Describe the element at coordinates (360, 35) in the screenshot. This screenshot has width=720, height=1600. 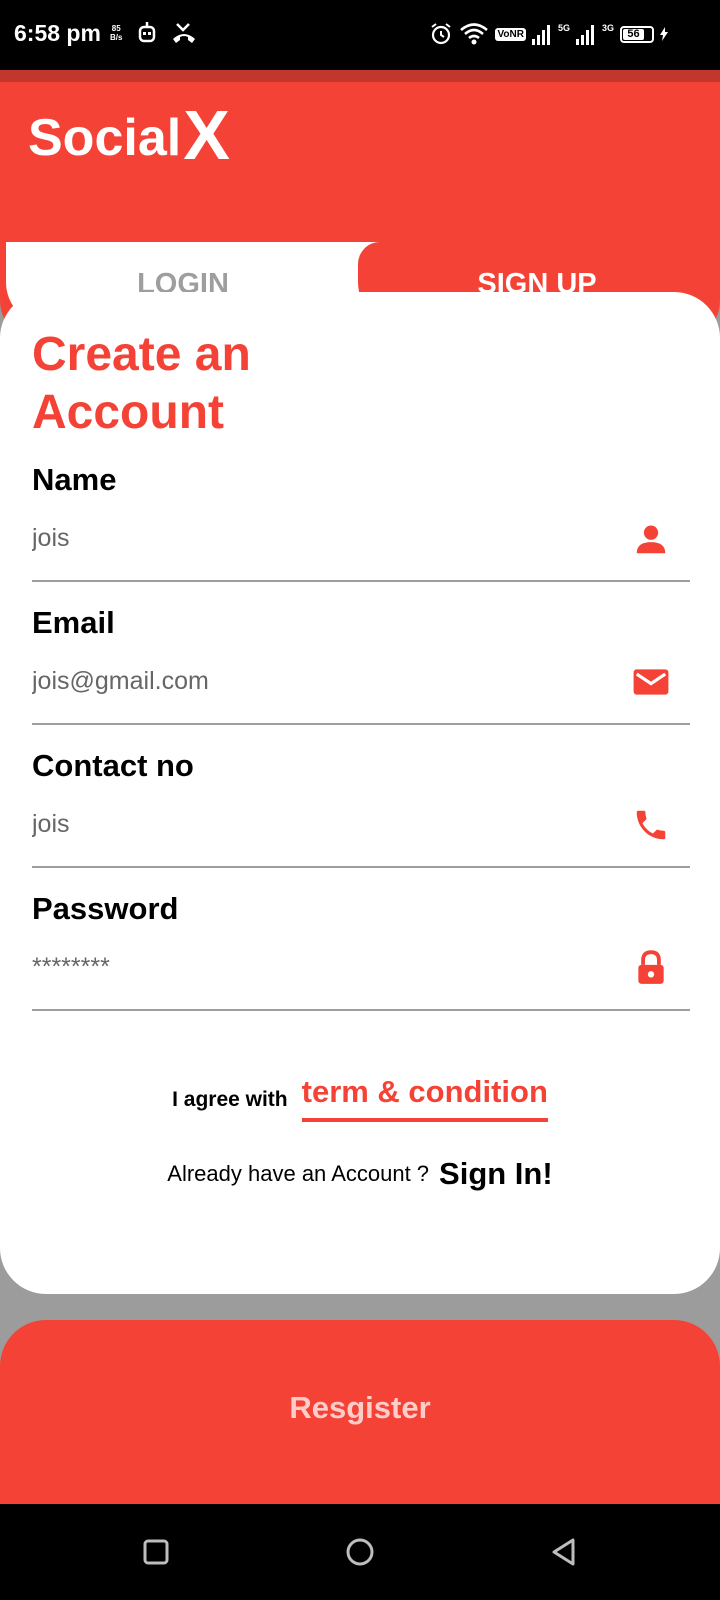
I see `status-bar: 6:58 pm 85 B/s VoNR 5G 3G 56` at that location.